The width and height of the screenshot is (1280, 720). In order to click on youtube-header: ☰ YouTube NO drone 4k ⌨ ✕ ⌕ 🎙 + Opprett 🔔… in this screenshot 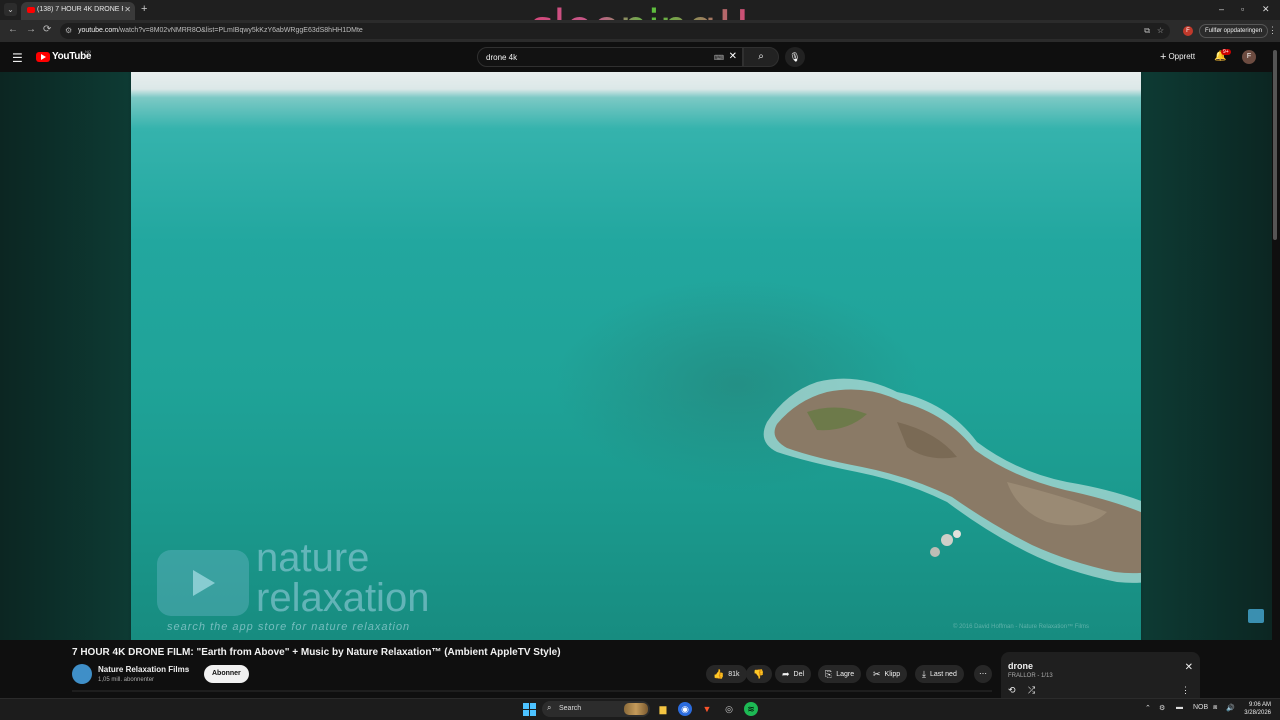, I will do `click(640, 57)`.